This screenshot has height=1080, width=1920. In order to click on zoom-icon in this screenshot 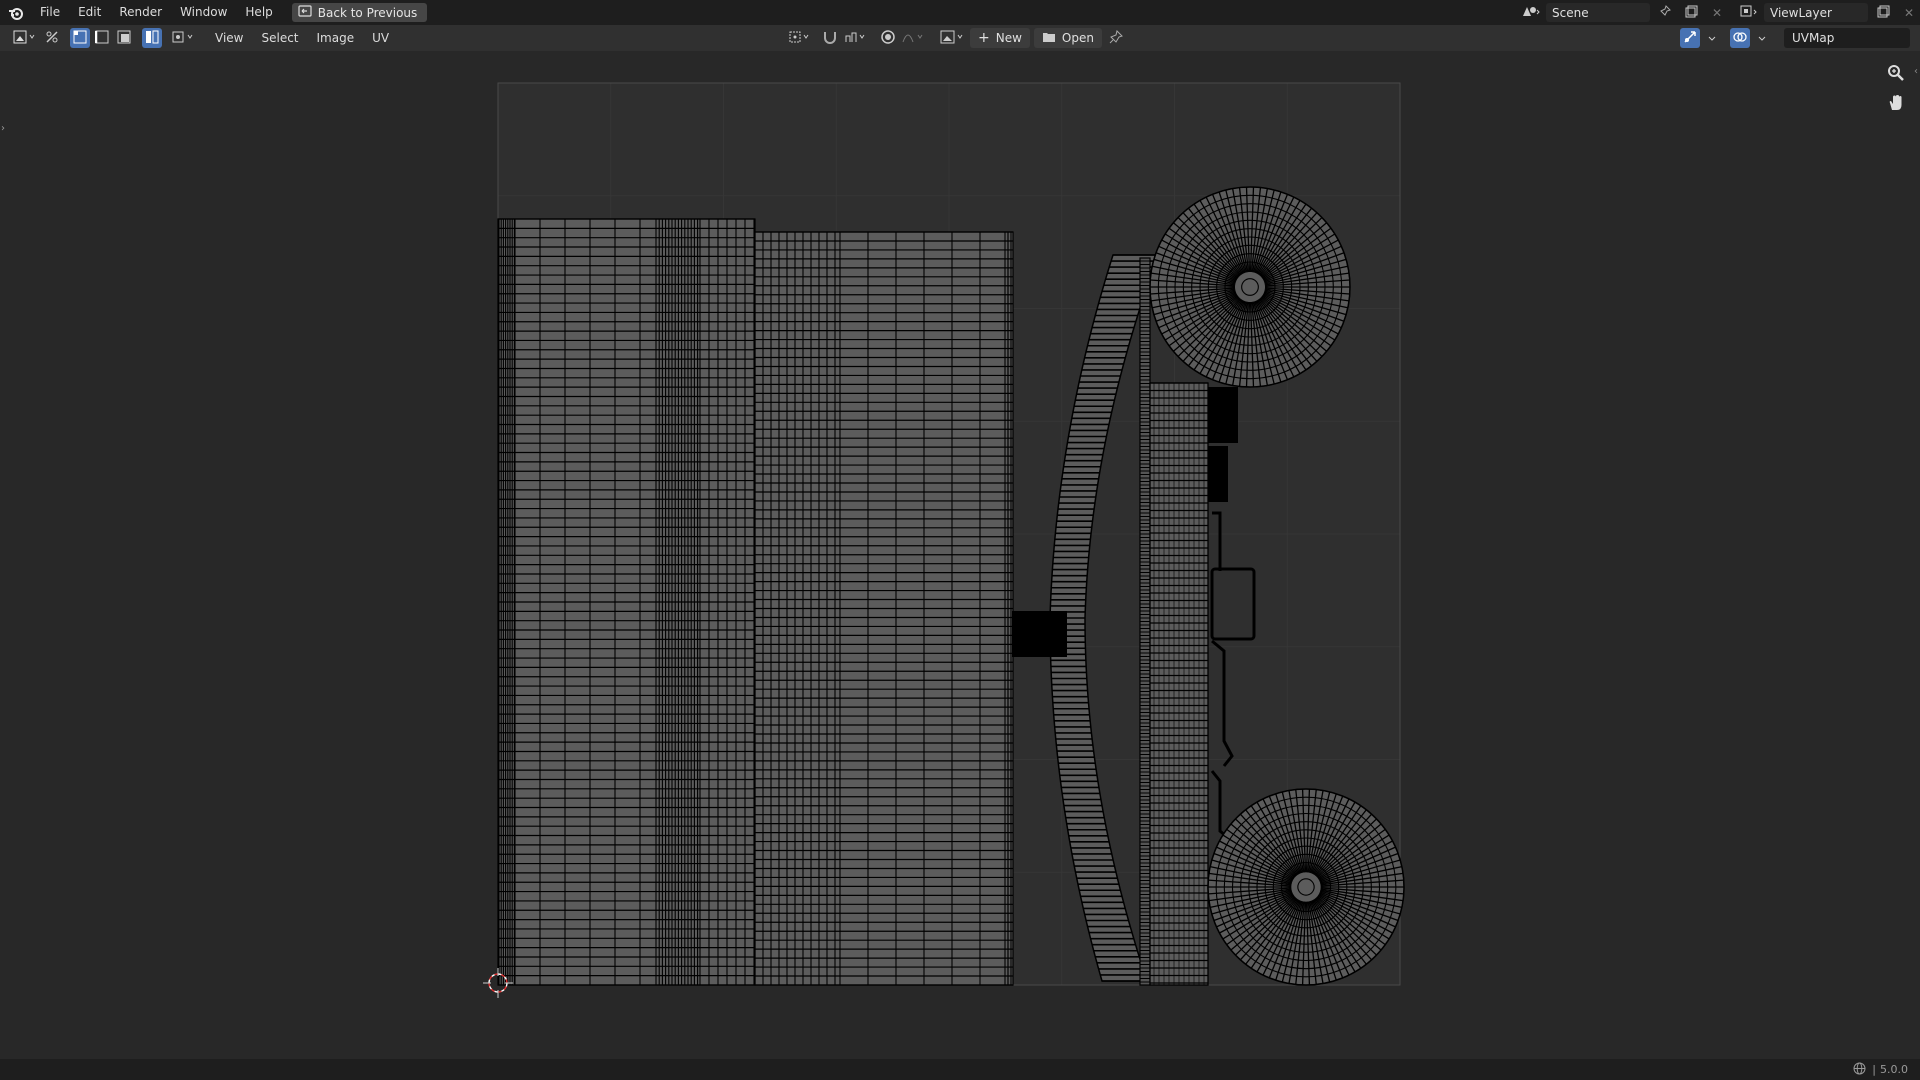, I will do `click(1896, 73)`.